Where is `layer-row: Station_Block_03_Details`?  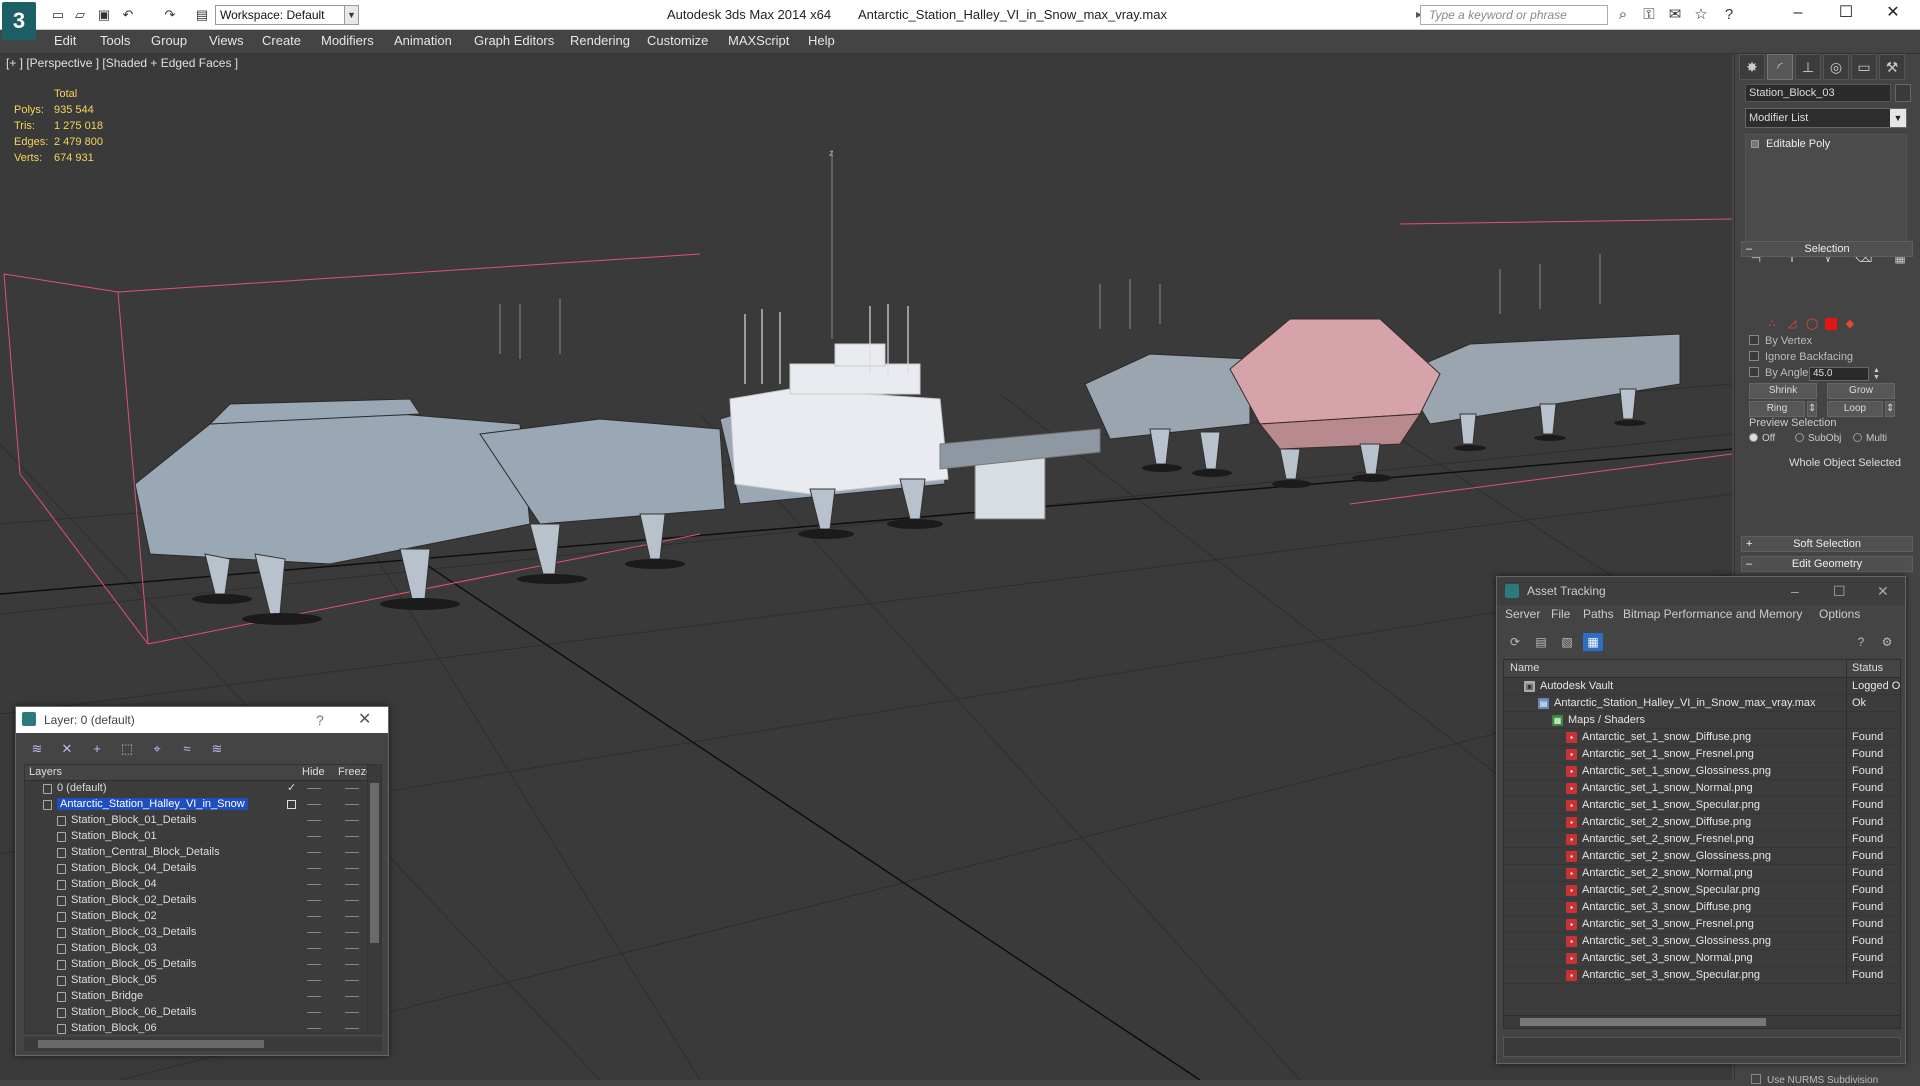
layer-row: Station_Block_03_Details is located at coordinates (203, 933).